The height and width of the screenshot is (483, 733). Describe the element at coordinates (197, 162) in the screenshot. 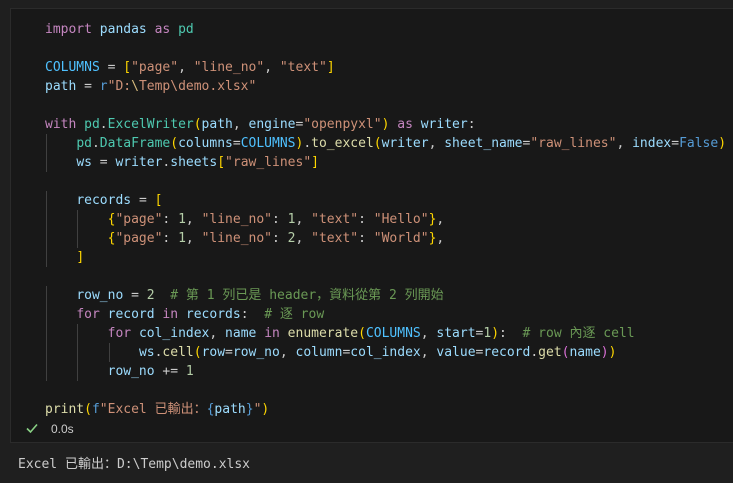

I see `code-text: ws = writer.sheets["raw_lines"]` at that location.